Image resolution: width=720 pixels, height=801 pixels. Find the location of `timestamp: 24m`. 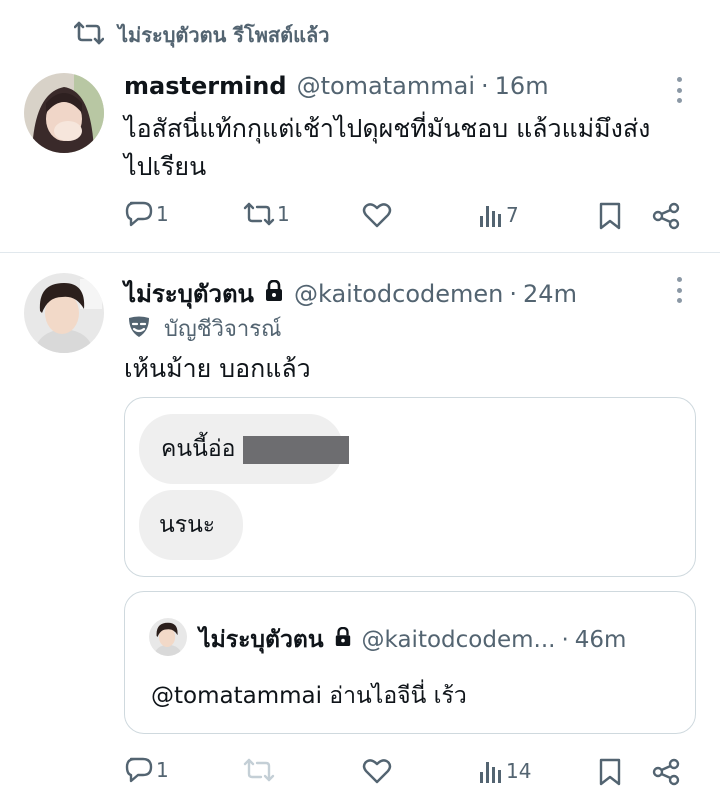

timestamp: 24m is located at coordinates (550, 294).